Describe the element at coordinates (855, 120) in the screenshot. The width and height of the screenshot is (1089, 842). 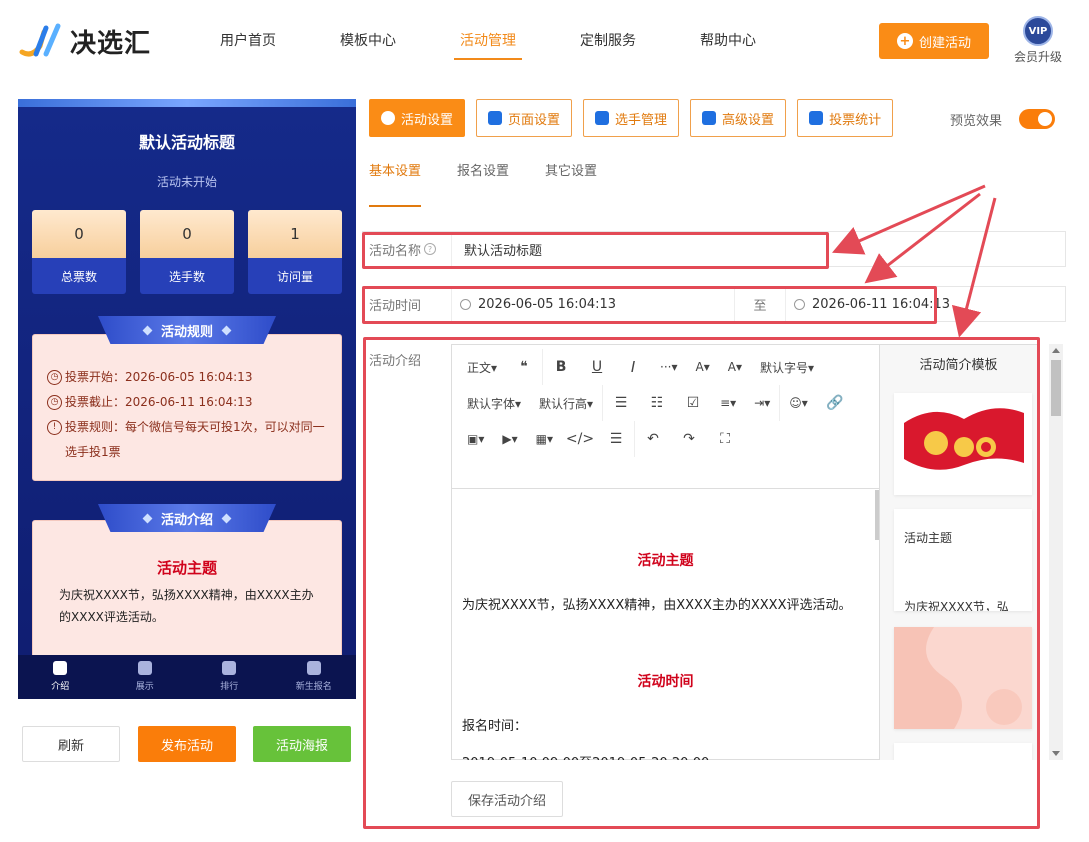
I see `tab-label: 投票统计` at that location.